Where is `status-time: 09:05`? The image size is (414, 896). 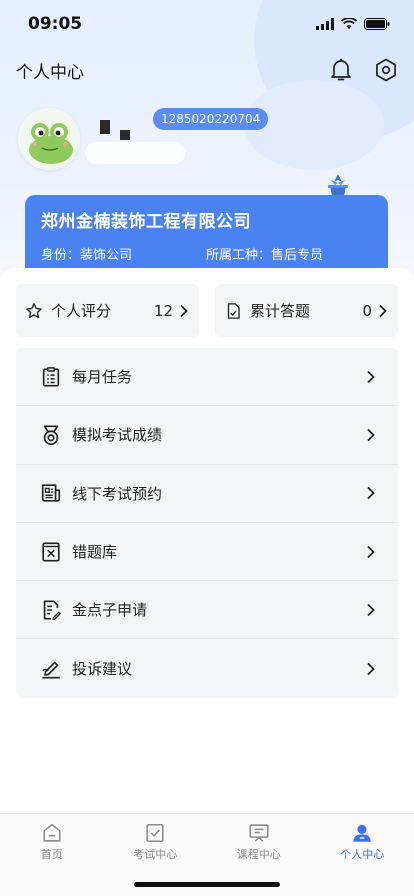 status-time: 09:05 is located at coordinates (55, 24).